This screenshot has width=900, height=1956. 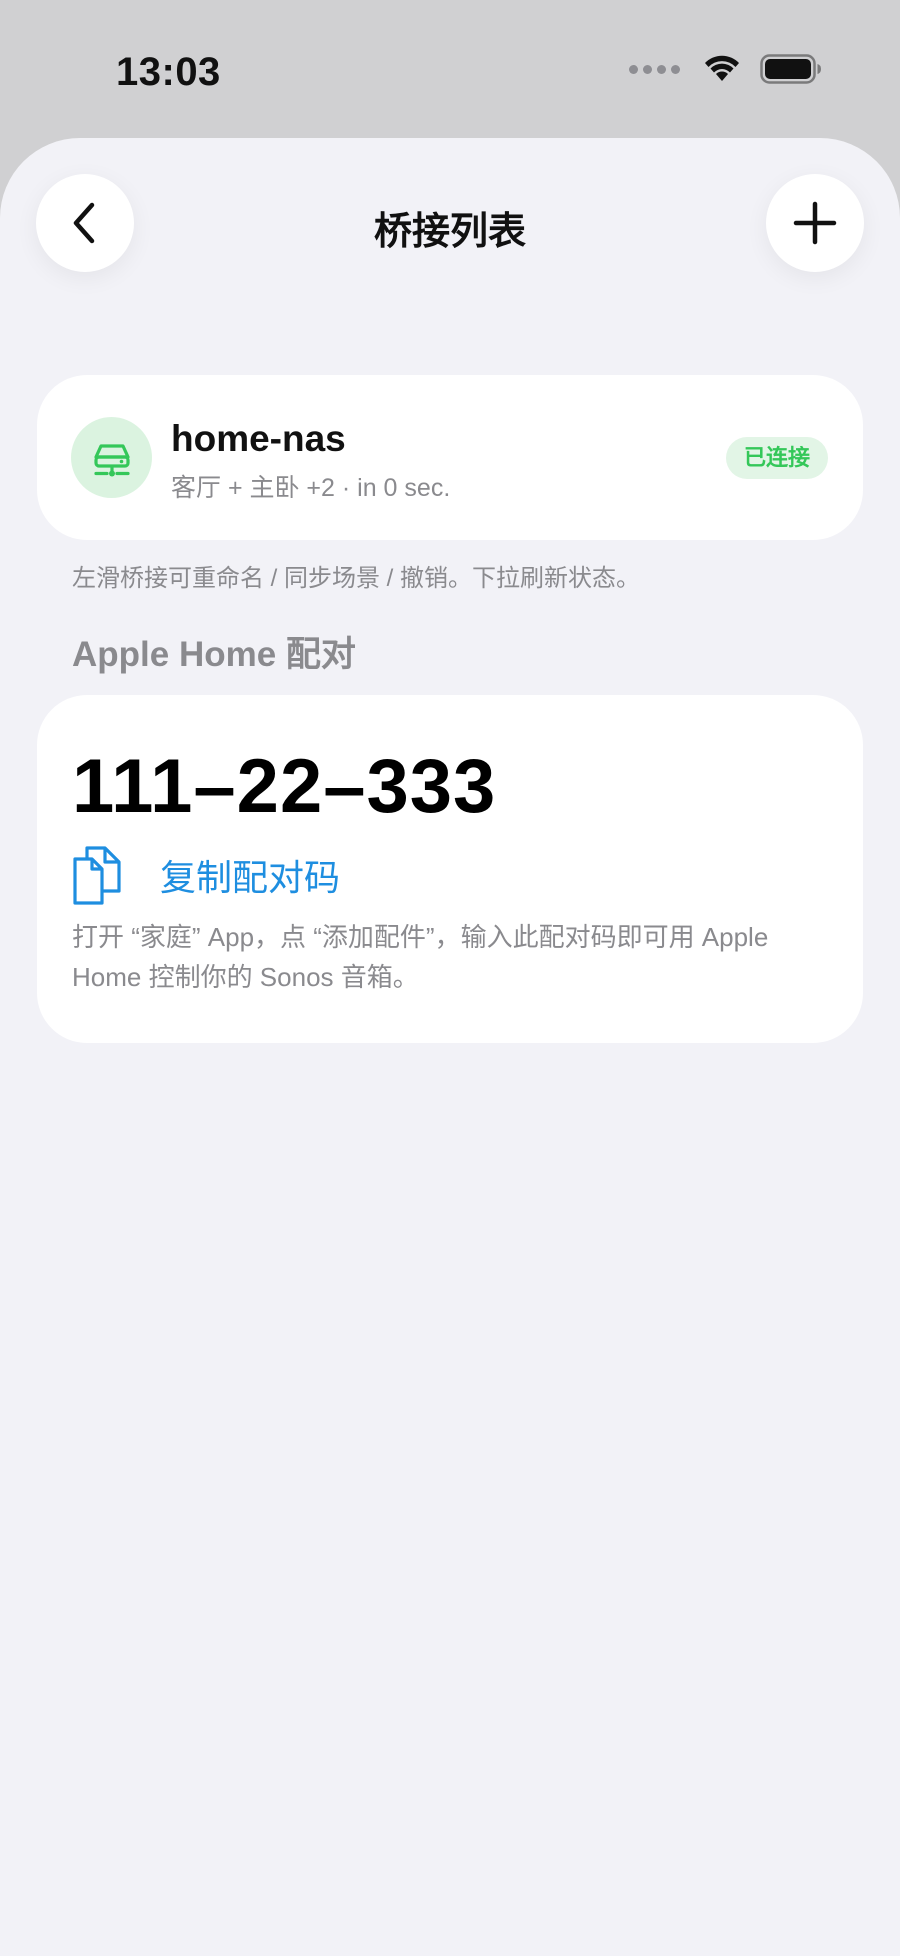 I want to click on status-indicators, so click(x=725, y=69).